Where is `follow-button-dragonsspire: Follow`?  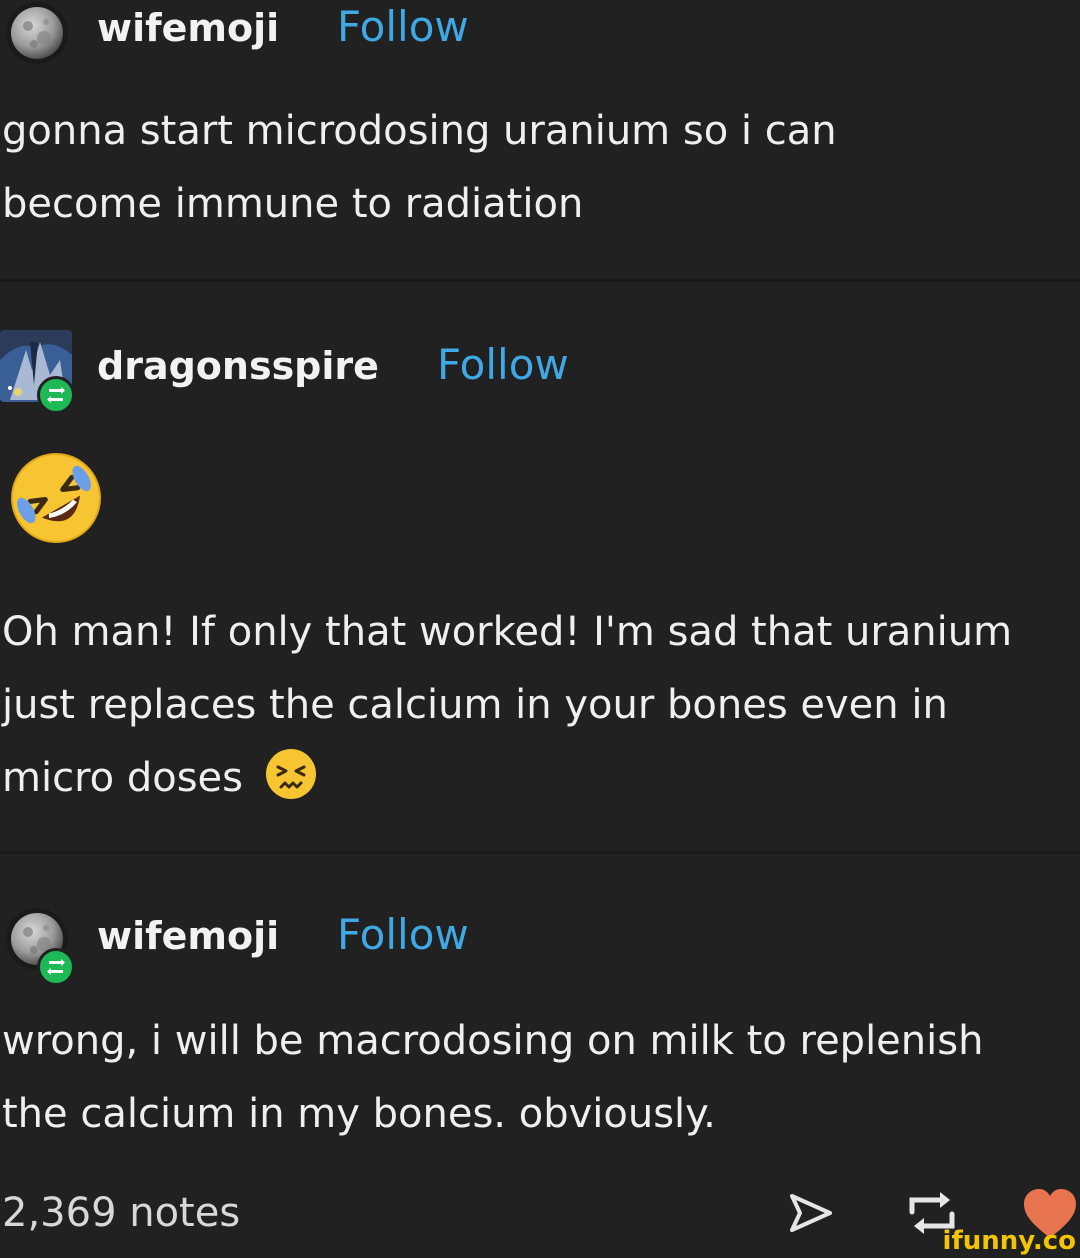
follow-button-dragonsspire: Follow is located at coordinates (503, 364).